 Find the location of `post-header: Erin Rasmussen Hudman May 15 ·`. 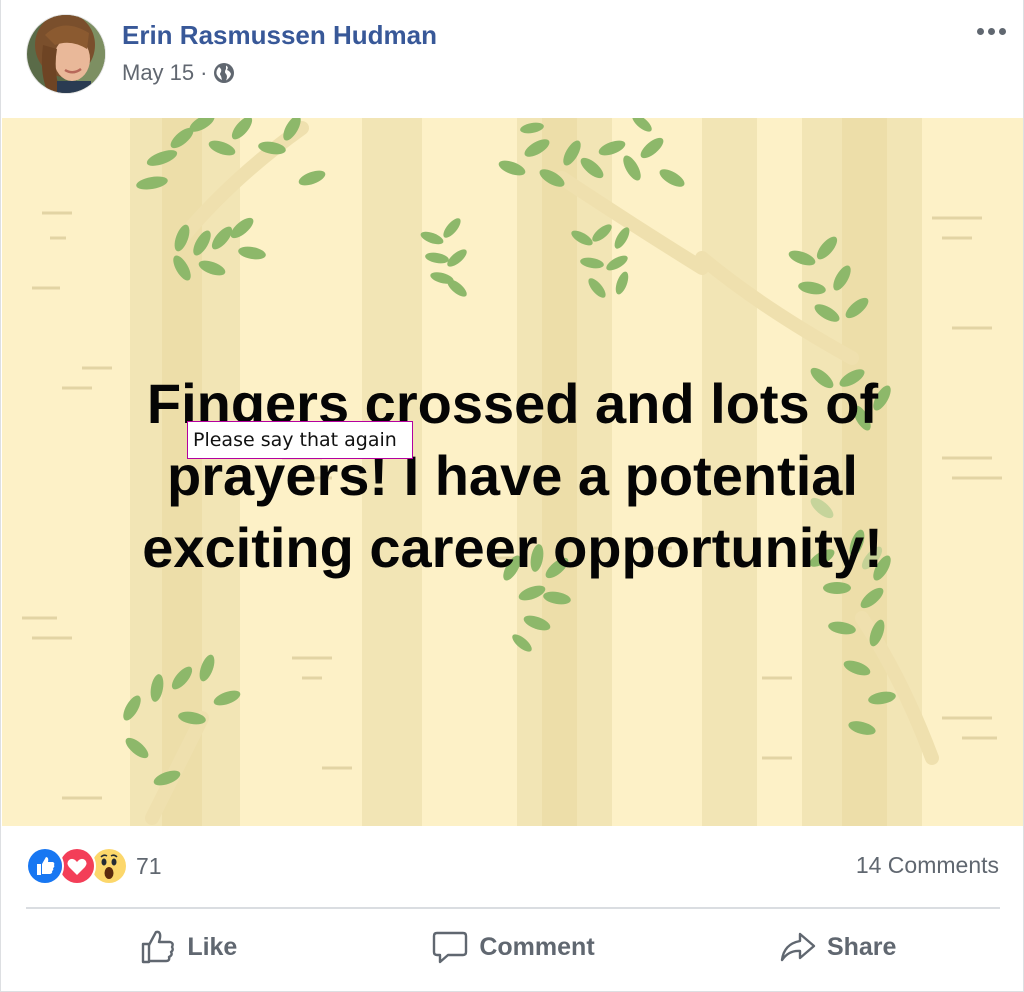

post-header: Erin Rasmussen Hudman May 15 · is located at coordinates (512, 59).